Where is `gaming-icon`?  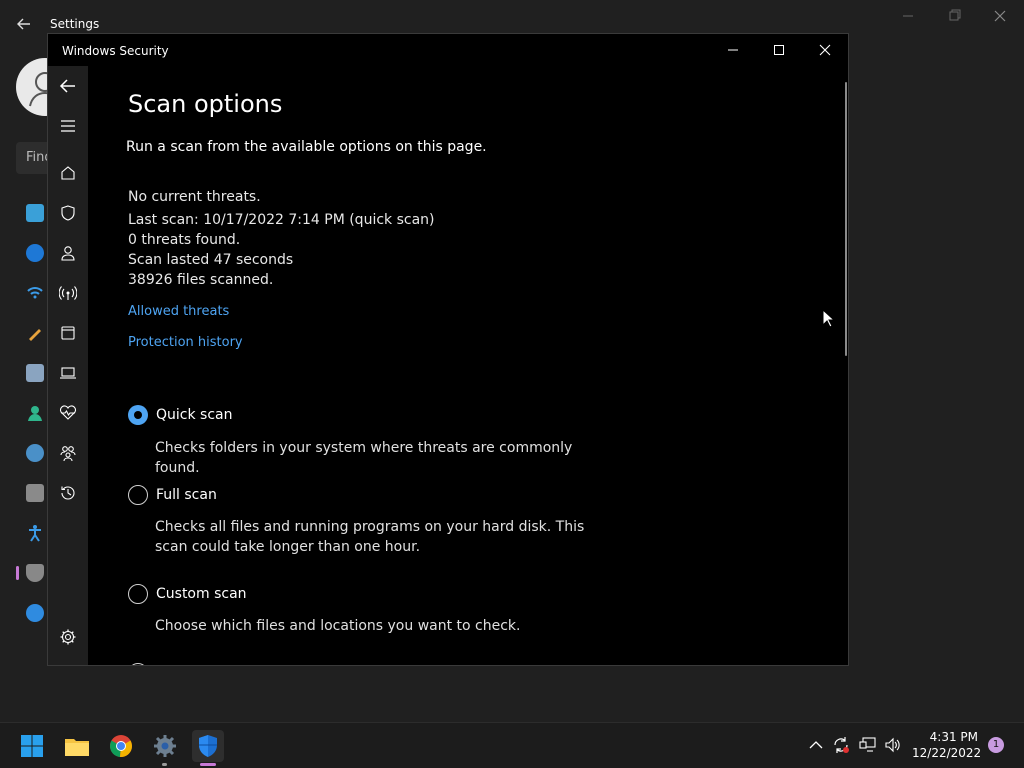 gaming-icon is located at coordinates (35, 493).